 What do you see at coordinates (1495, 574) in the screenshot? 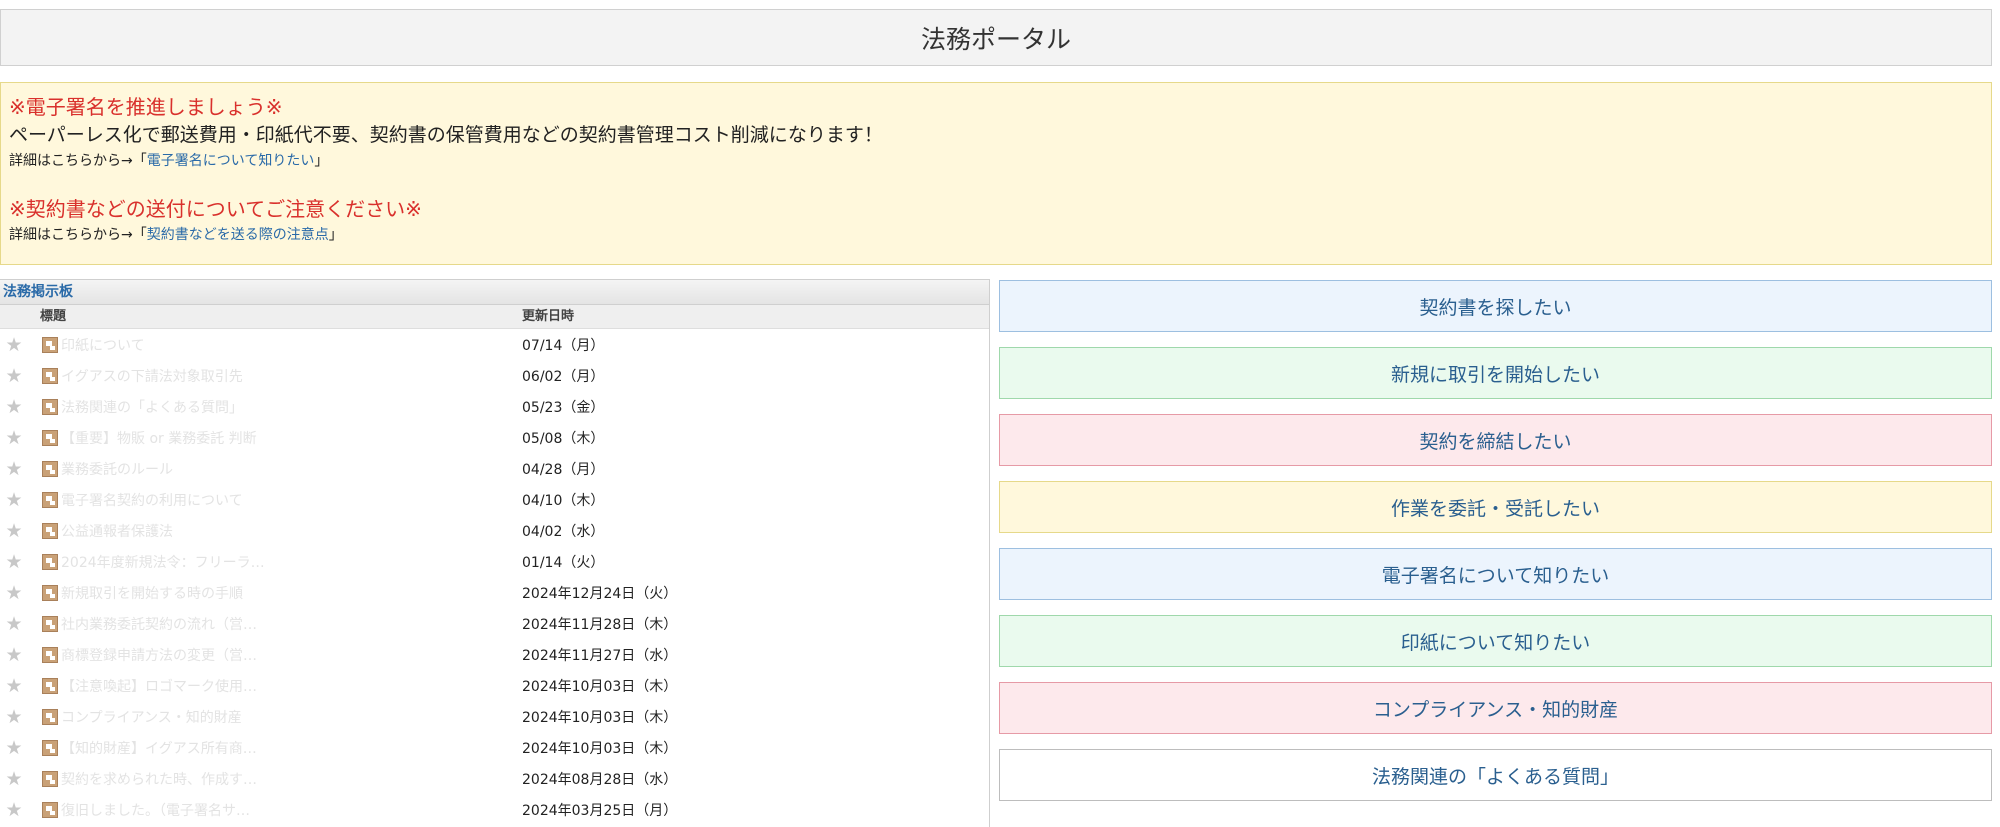
I see `portal-button-5: 電子署名について知りたい` at bounding box center [1495, 574].